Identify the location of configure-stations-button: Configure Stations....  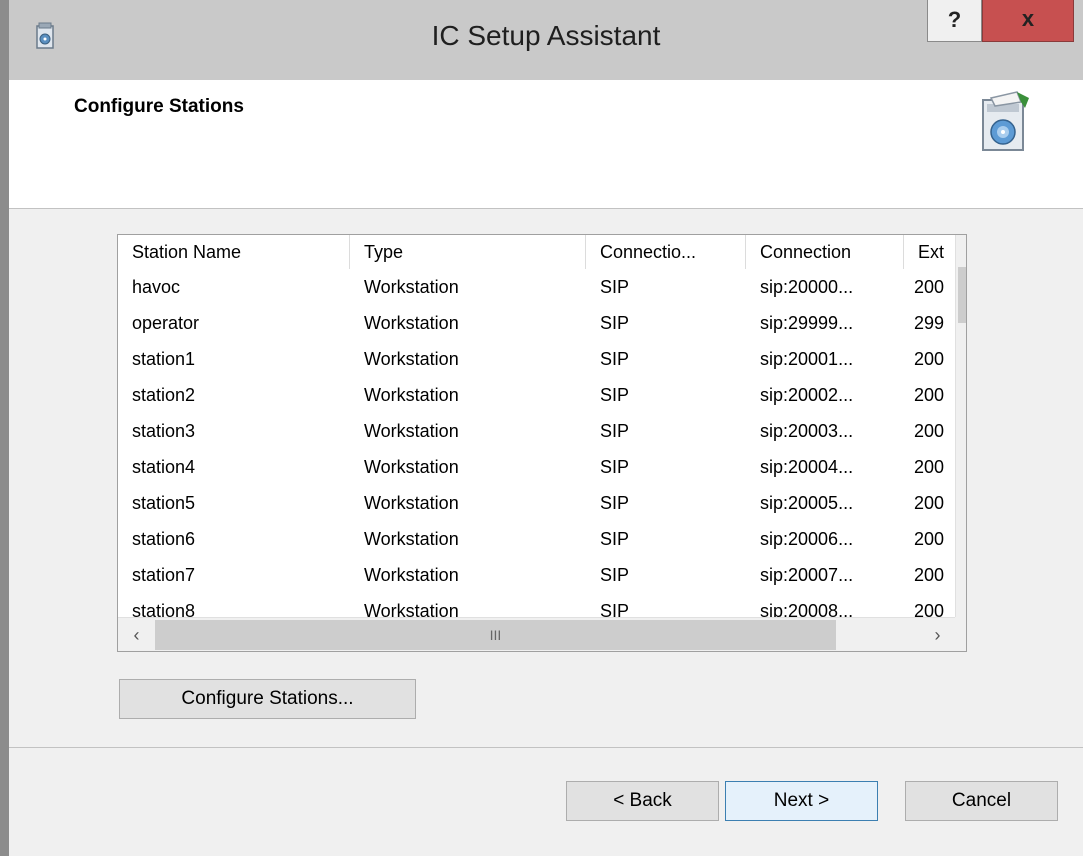
(267, 699).